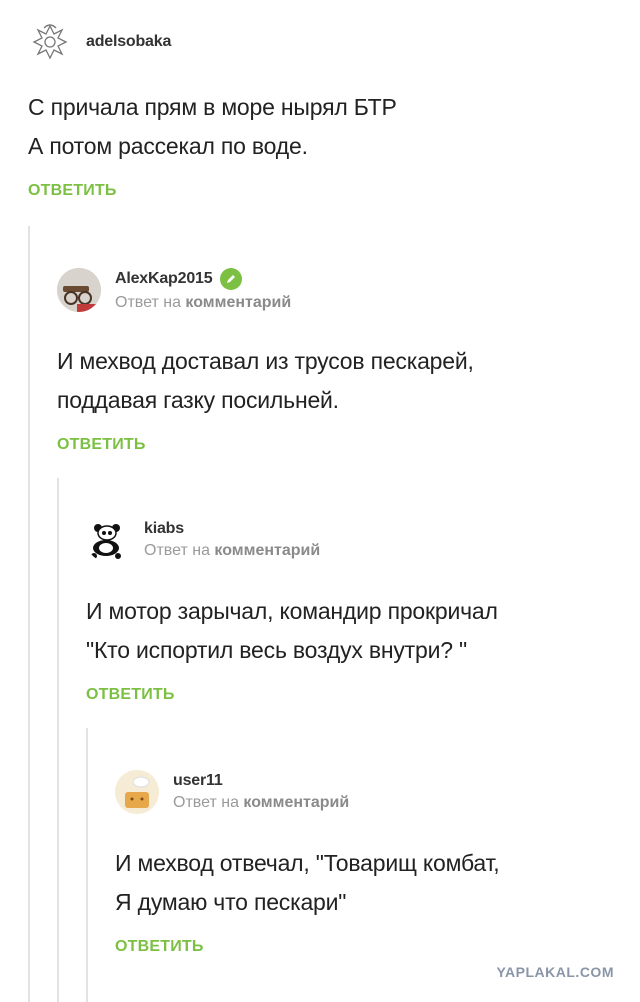 The image size is (640, 1002). Describe the element at coordinates (231, 902) in the screenshot. I see `comment-text-line: Я думаю что пескари"` at that location.